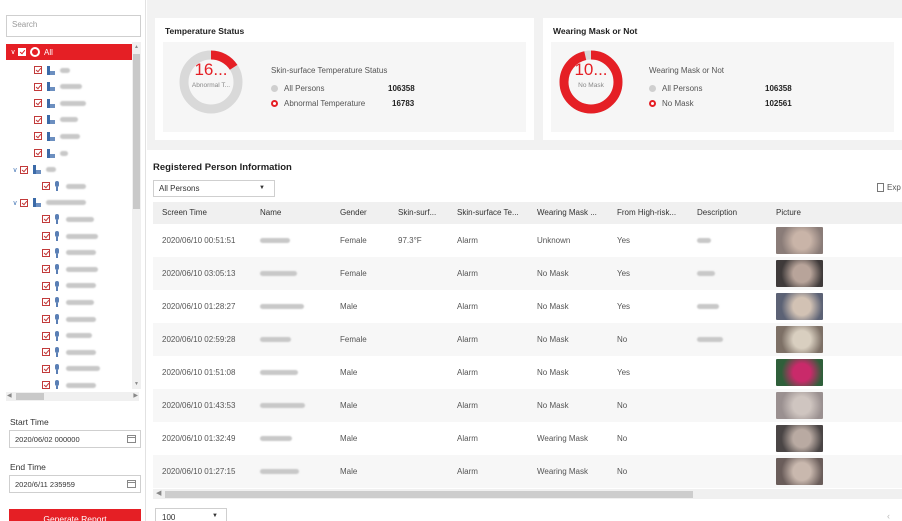  I want to click on generate-report-button: Generate Report, so click(75, 515).